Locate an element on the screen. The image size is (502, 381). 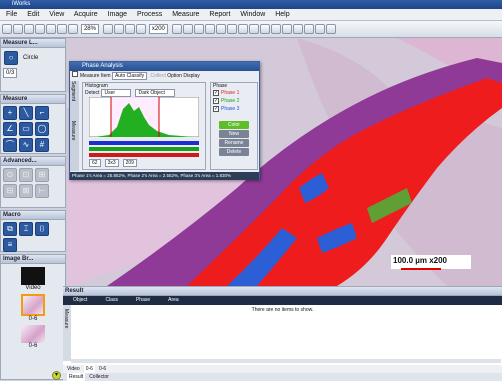
menu-view: View is located at coordinates (56, 14).